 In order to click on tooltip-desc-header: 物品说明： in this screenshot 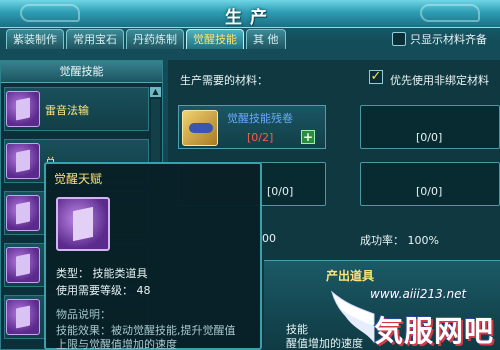, I will do `click(83, 314)`.